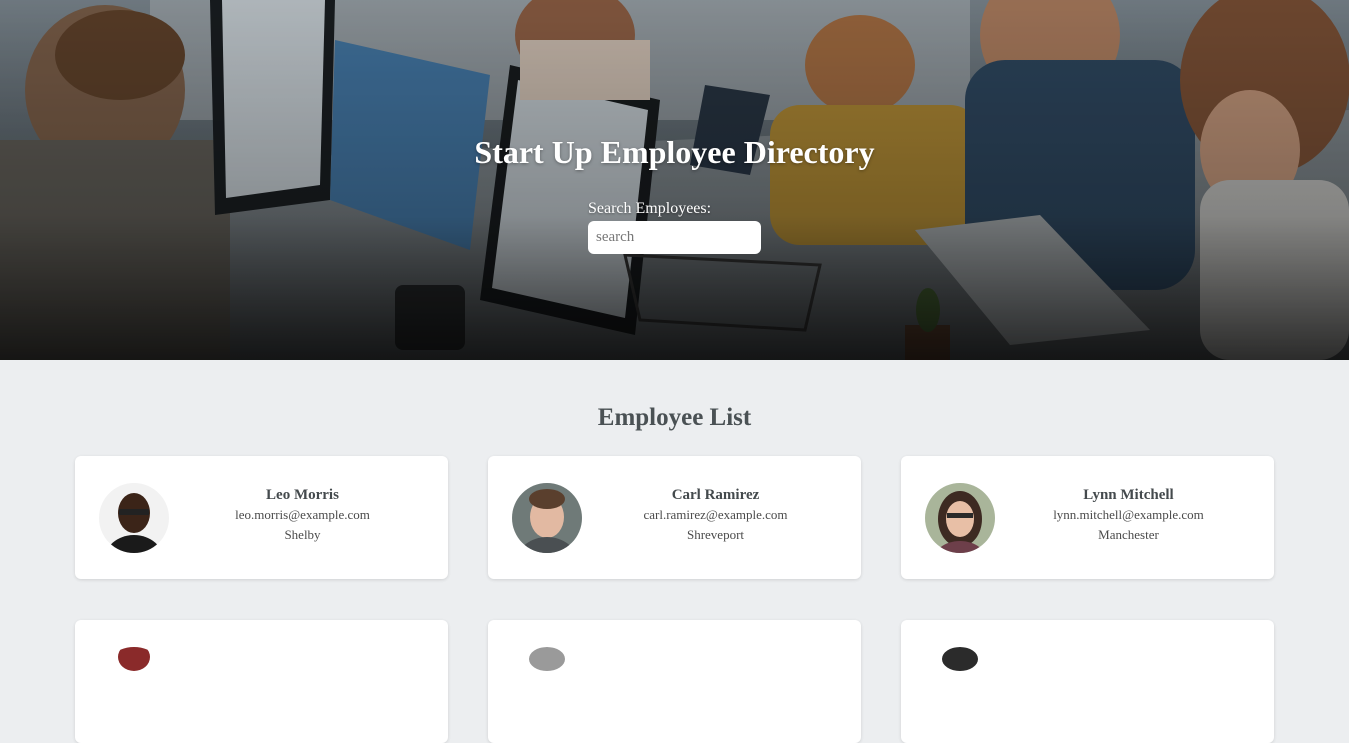  I want to click on employee-name: Carl Ramirez, so click(715, 495).